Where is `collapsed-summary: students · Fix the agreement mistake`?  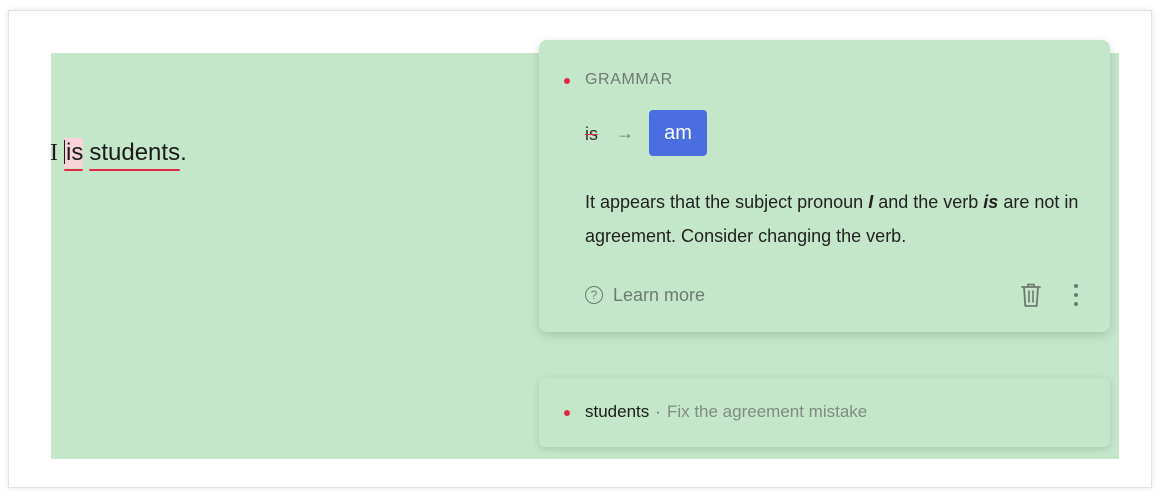 collapsed-summary: students · Fix the agreement mistake is located at coordinates (726, 412).